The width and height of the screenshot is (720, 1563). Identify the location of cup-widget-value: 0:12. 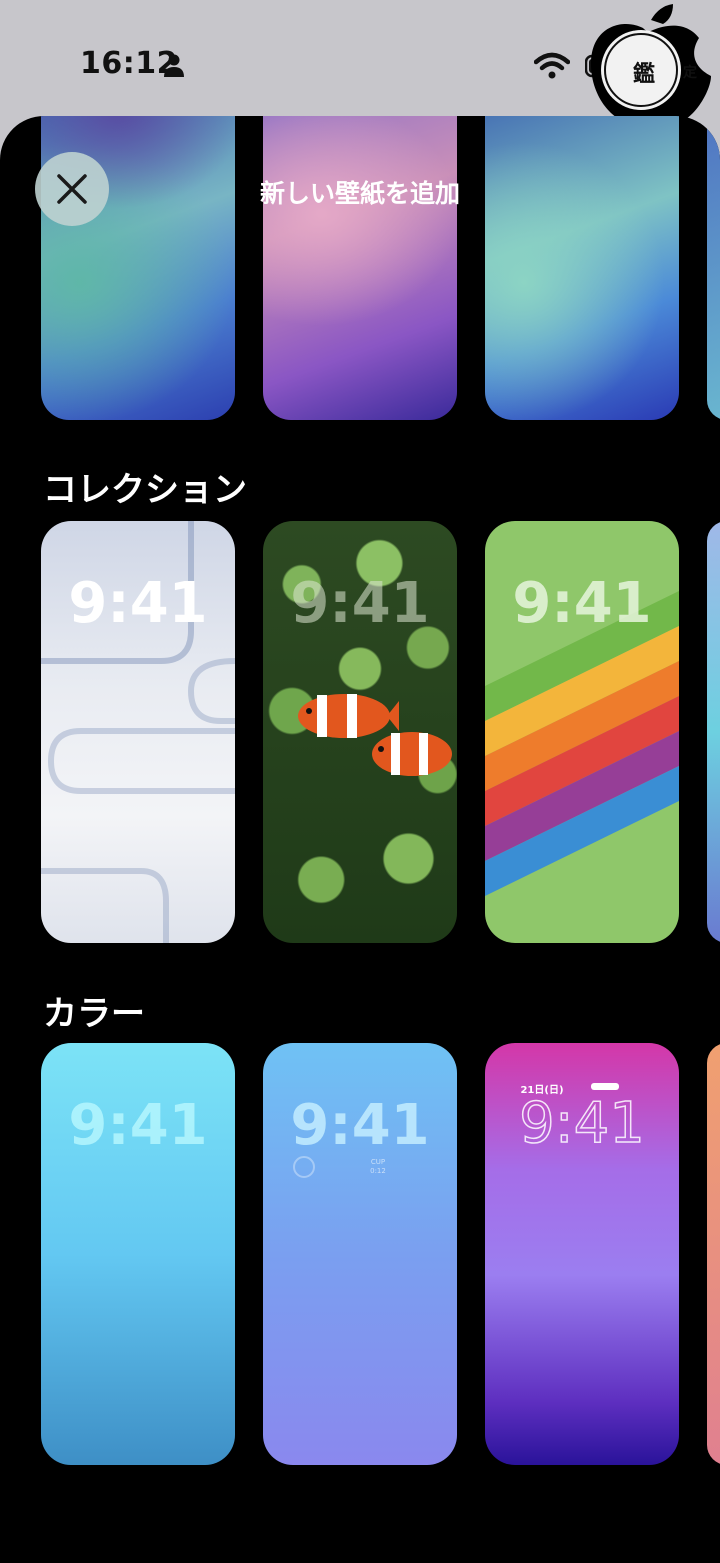
(378, 1171).